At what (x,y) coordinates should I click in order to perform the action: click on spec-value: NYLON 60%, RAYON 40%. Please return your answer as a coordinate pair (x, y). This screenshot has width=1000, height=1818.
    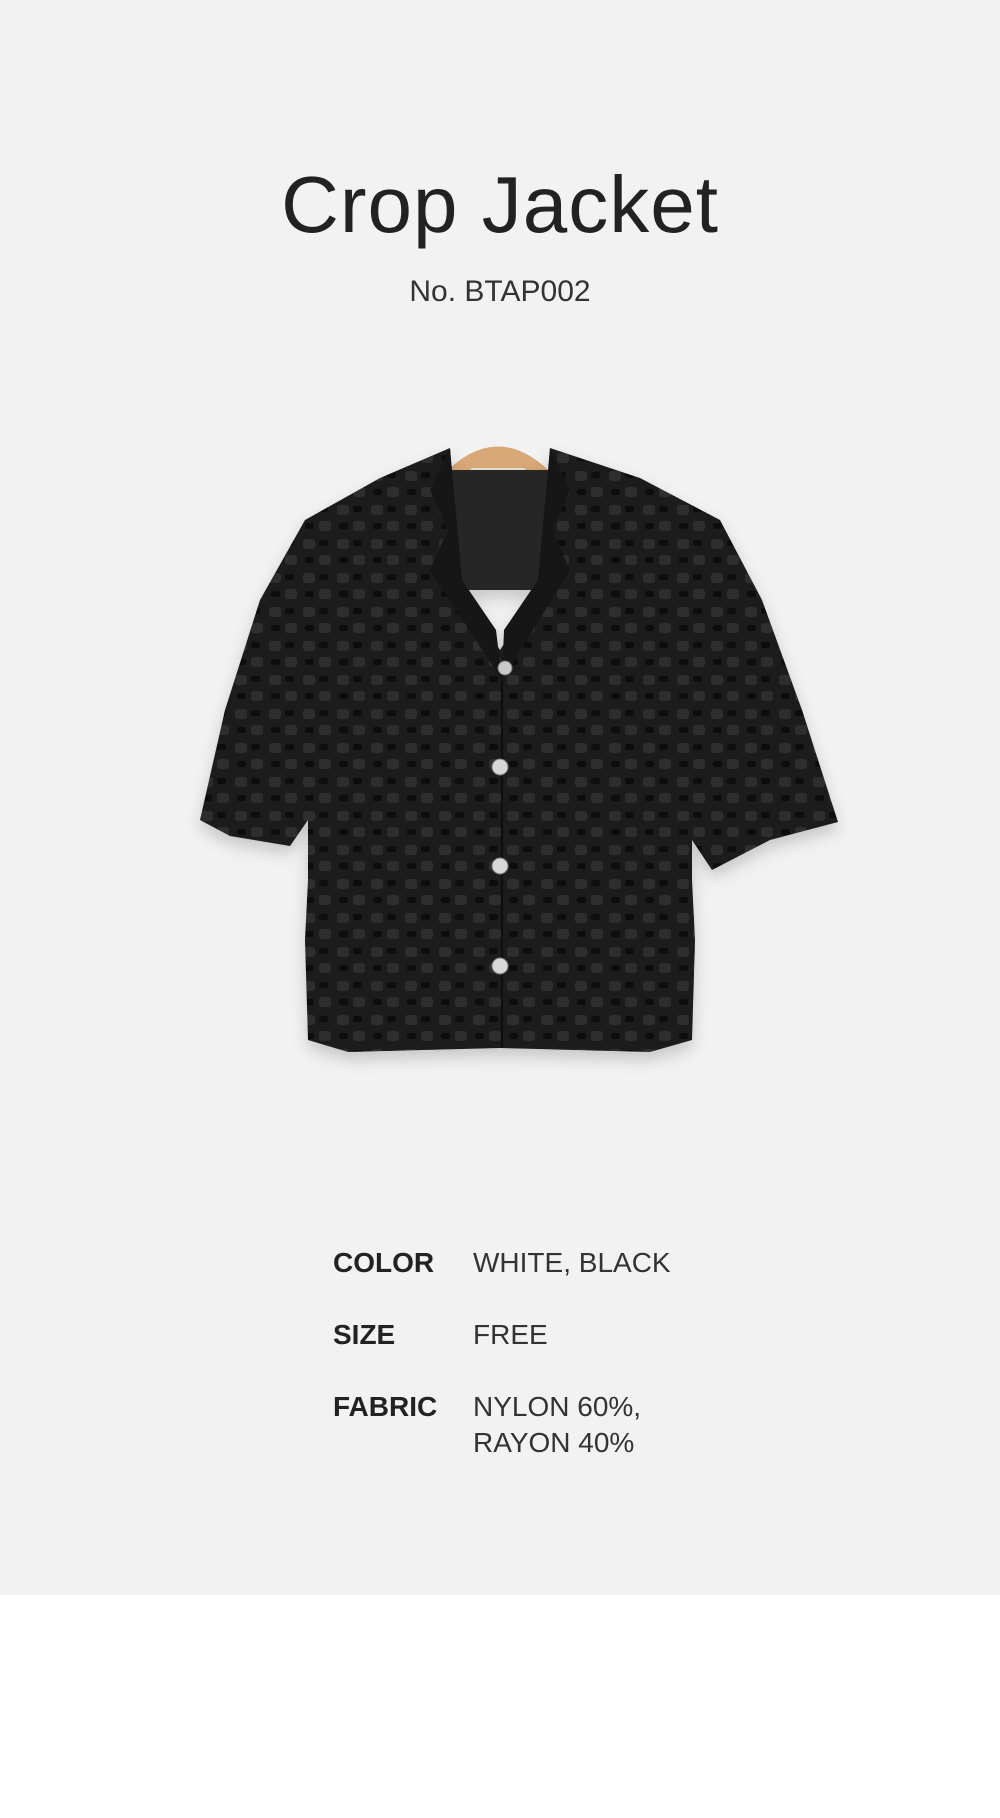
    Looking at the image, I should click on (557, 1425).